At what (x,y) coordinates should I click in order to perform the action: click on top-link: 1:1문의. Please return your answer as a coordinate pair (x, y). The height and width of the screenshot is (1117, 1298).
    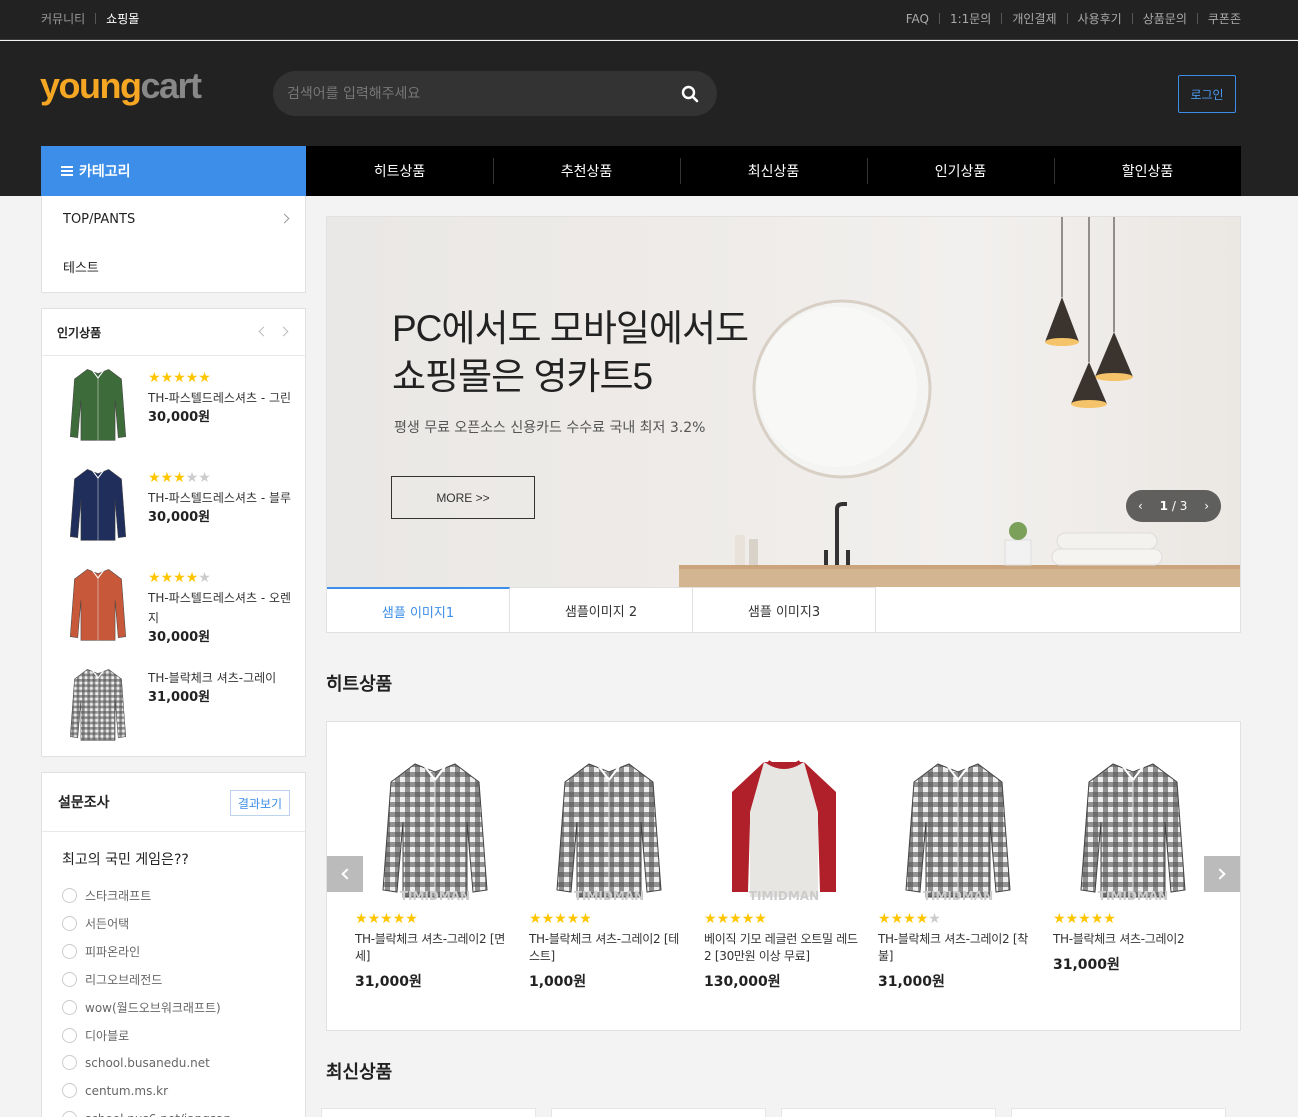
    Looking at the image, I should click on (970, 18).